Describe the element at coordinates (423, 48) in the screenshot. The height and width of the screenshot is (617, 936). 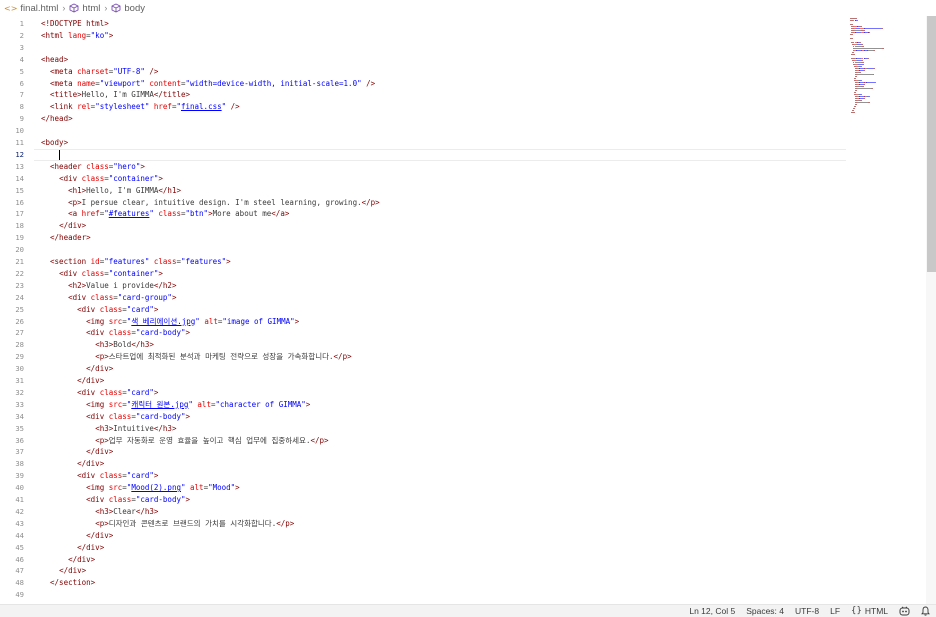
I see `code-line: 3` at that location.